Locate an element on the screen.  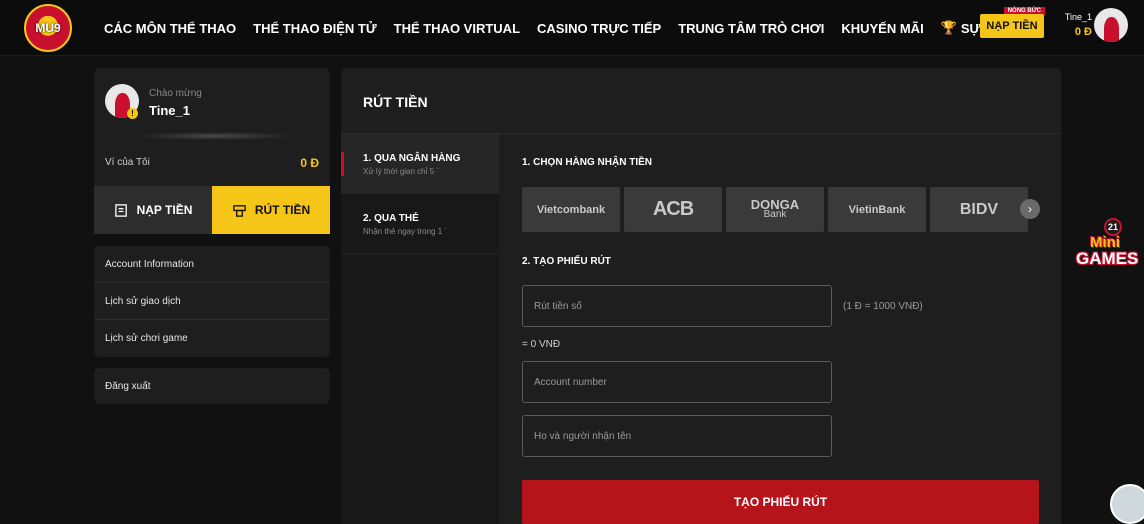
withdraw-button: RÚT TIỀN is located at coordinates (271, 210).